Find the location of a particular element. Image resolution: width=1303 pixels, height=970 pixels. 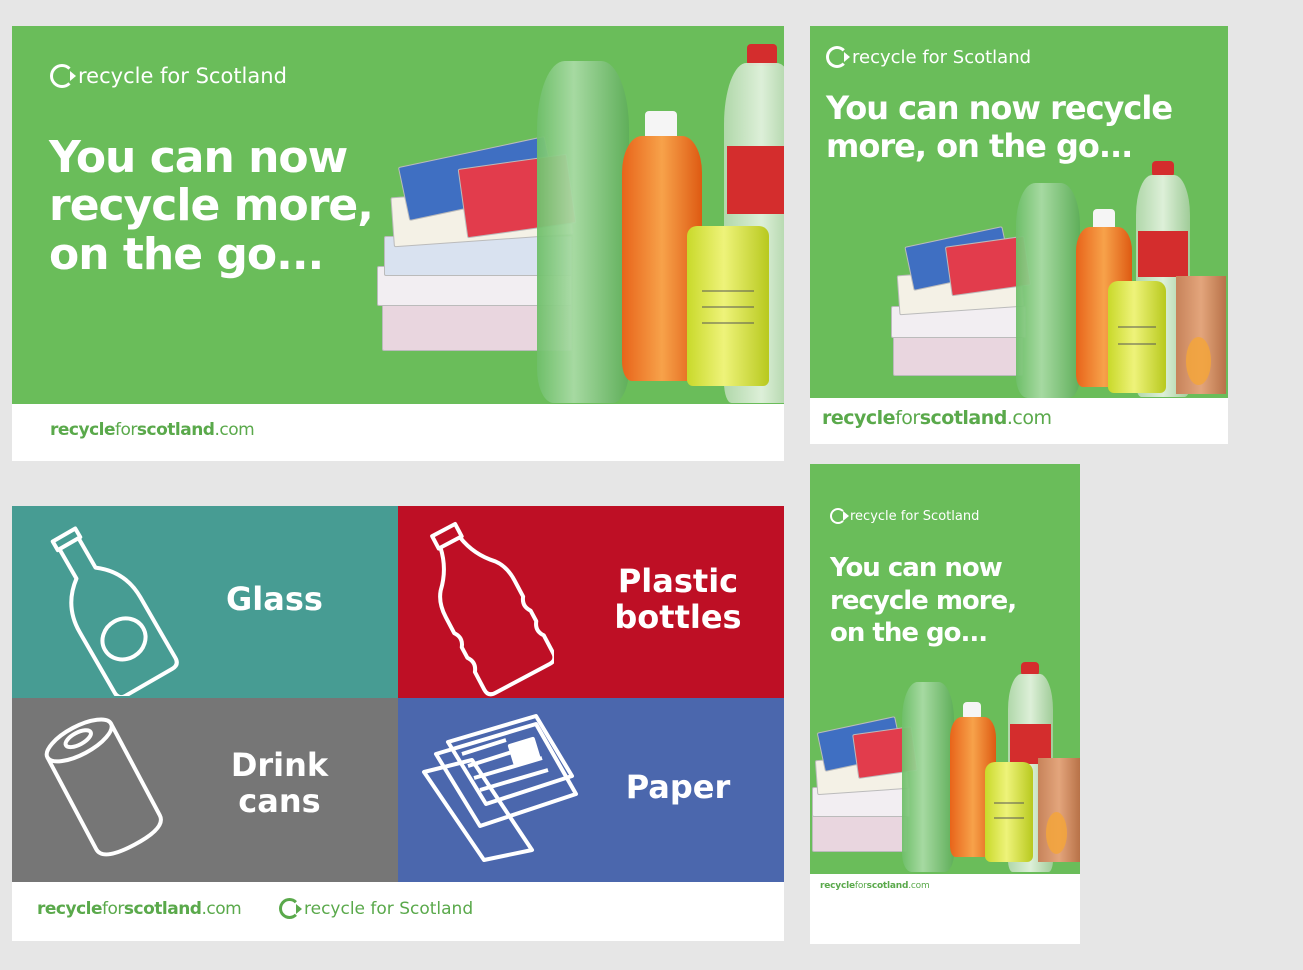

tile-label-plastic-bottles: Plastic bottles is located at coordinates (678, 599).